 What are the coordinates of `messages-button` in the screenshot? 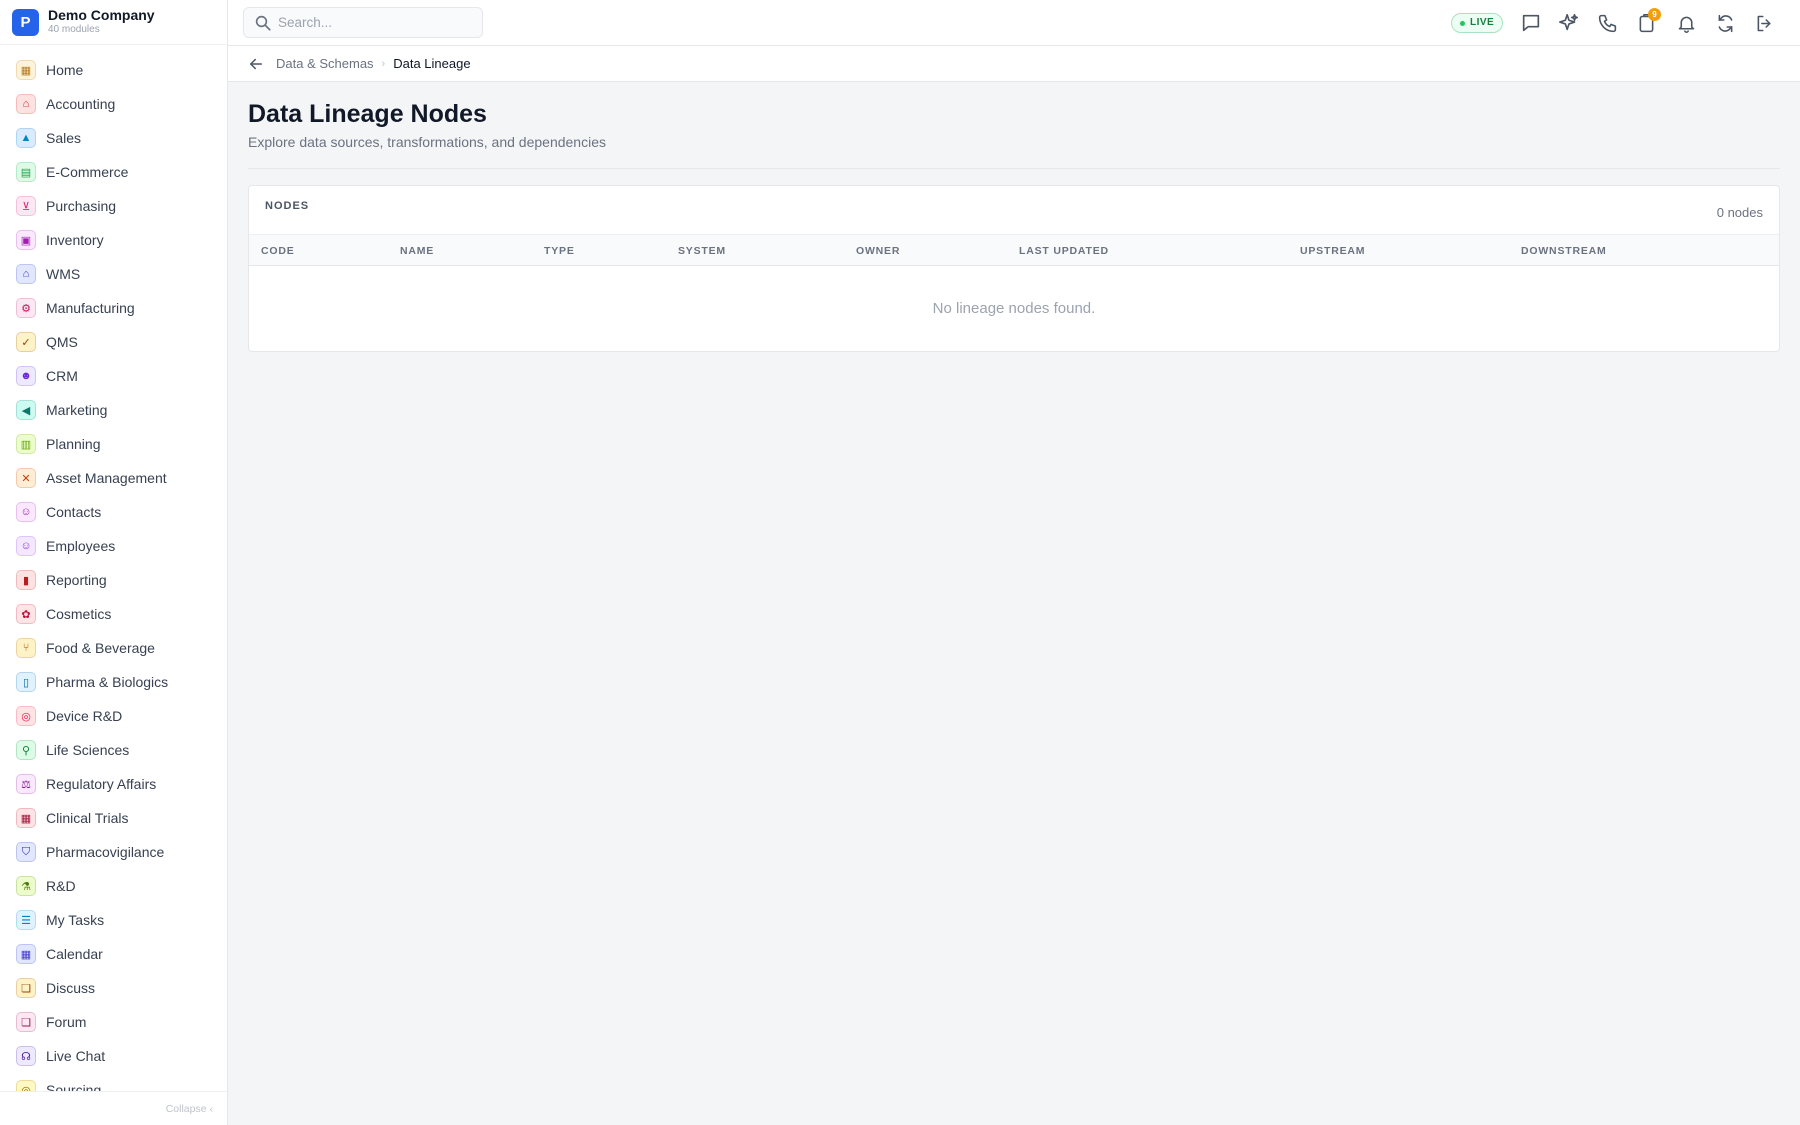 It's located at (1531, 23).